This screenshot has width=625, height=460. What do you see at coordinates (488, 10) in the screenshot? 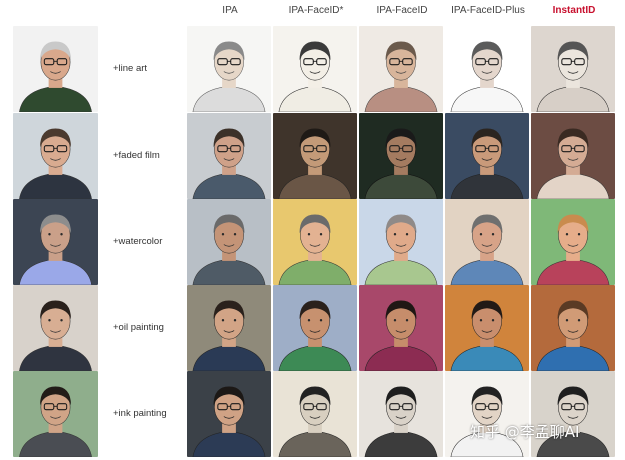
I see `column-header-ipa-faceid-plus: IPA-FaceID-Plus` at bounding box center [488, 10].